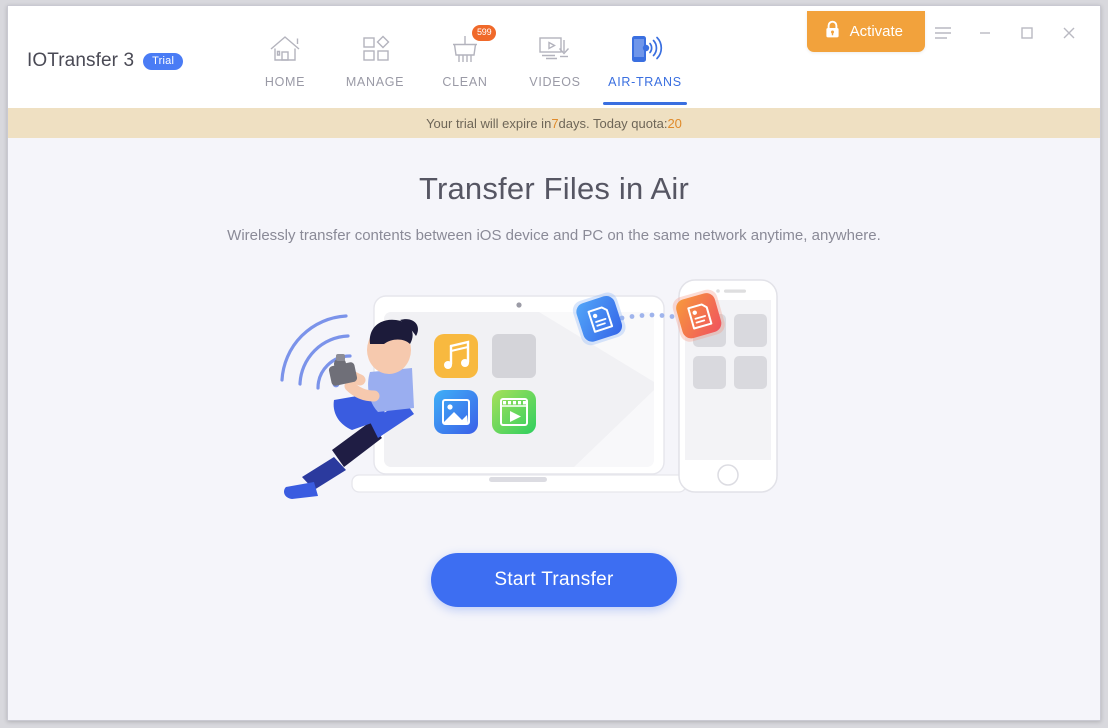 Image resolution: width=1108 pixels, height=728 pixels. I want to click on nav-item-clean: 599 CLEAN, so click(465, 65).